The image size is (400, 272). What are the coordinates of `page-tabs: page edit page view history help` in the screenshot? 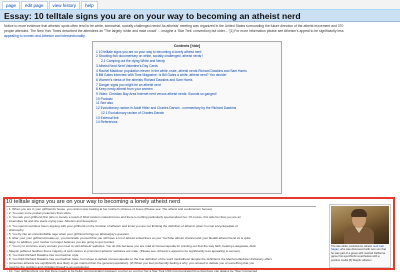 It's located at (200, 5).